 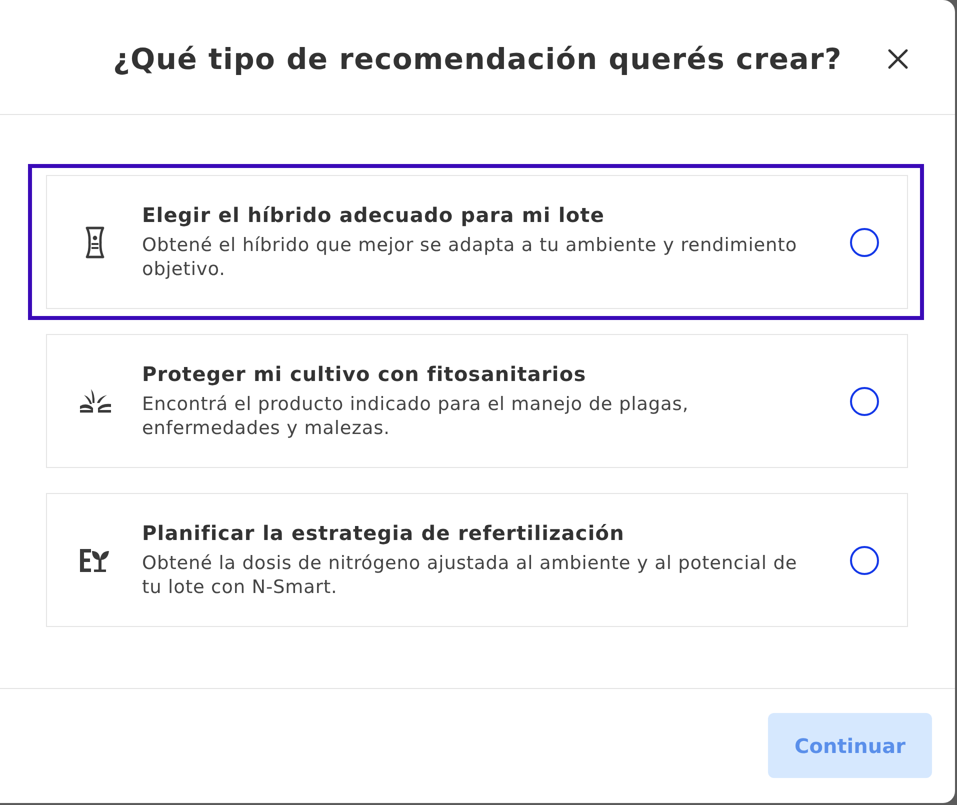 What do you see at coordinates (95, 560) in the screenshot?
I see `bag-and-seedling-icon` at bounding box center [95, 560].